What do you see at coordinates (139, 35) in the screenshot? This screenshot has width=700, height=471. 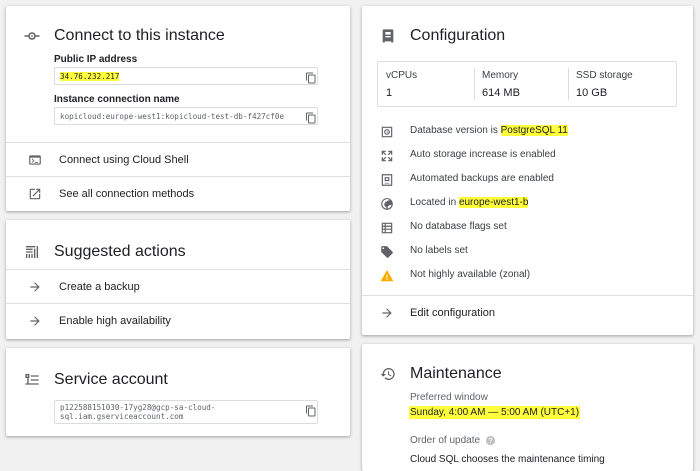 I see `connect-title: Connect to this instance` at bounding box center [139, 35].